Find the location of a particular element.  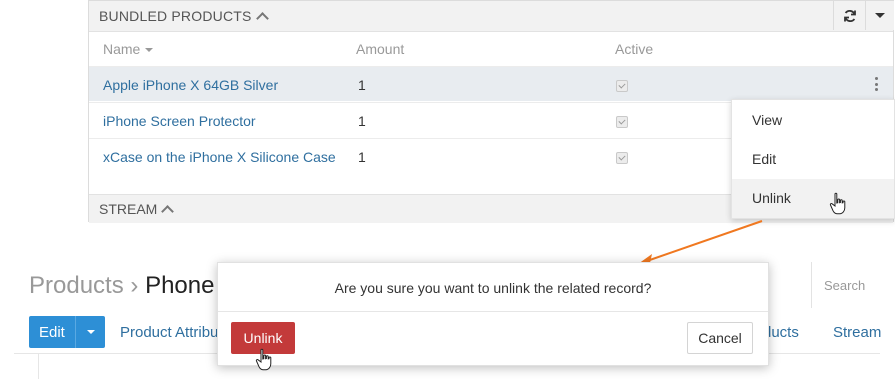

row-actions-menu: View Edit Unlink is located at coordinates (813, 159).